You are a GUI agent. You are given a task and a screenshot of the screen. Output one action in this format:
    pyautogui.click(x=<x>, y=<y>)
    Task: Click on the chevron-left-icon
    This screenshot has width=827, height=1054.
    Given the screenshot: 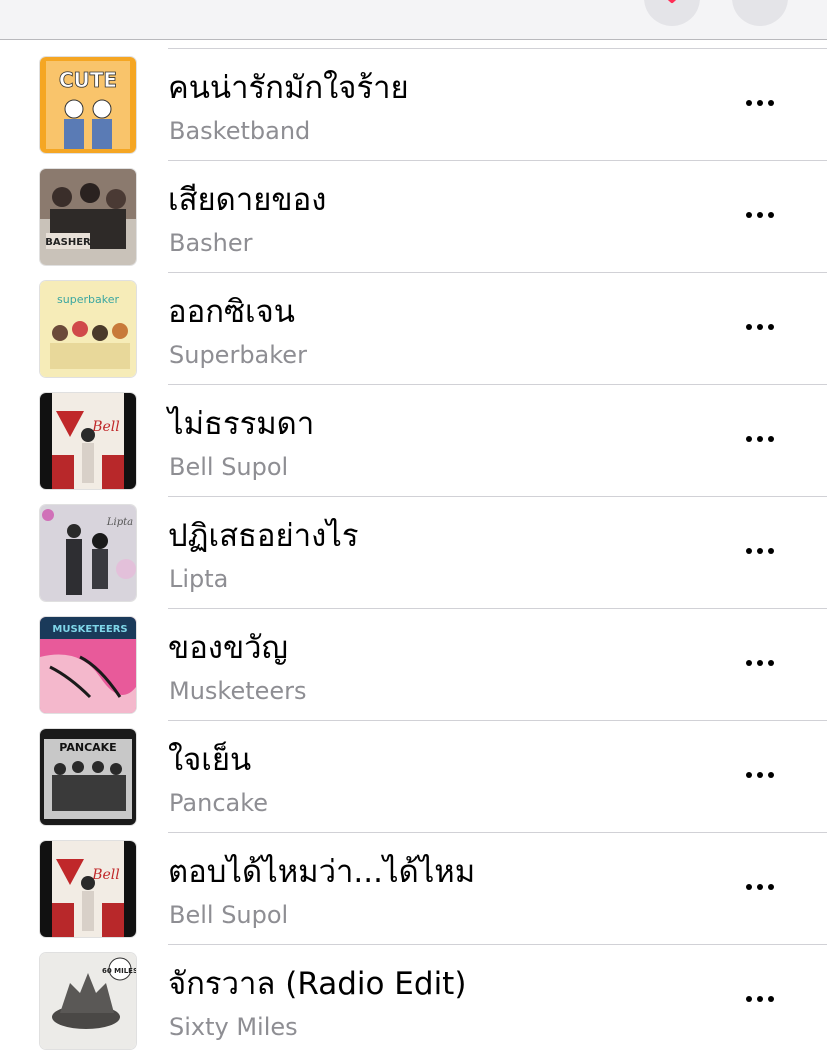 What is the action you would take?
    pyautogui.click(x=40, y=9)
    